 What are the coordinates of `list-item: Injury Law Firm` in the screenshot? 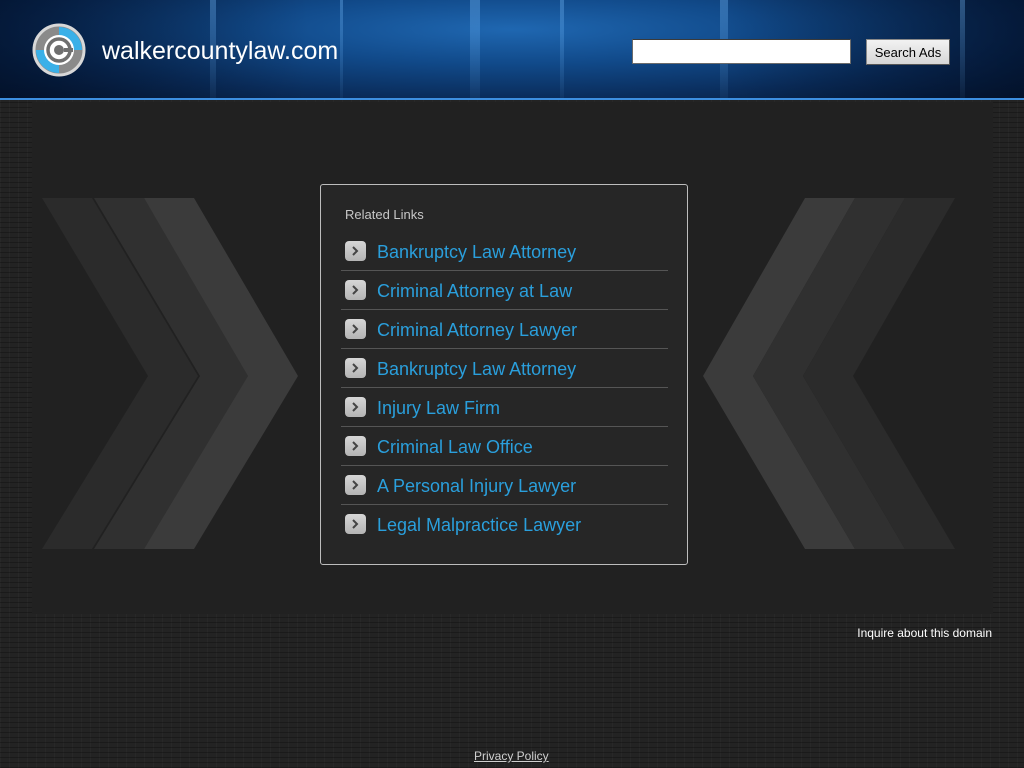 It's located at (504, 407).